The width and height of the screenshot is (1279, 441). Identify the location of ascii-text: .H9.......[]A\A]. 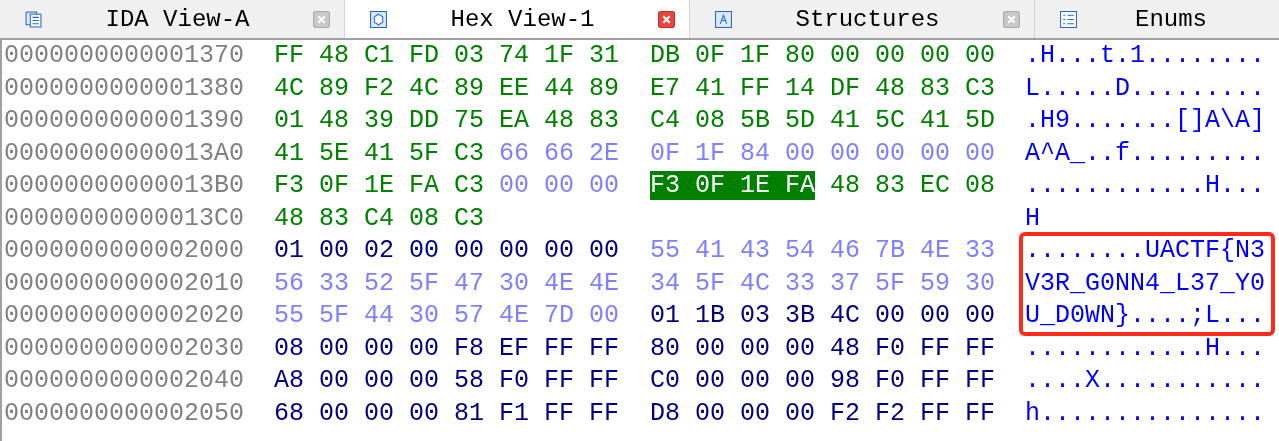
(1145, 121).